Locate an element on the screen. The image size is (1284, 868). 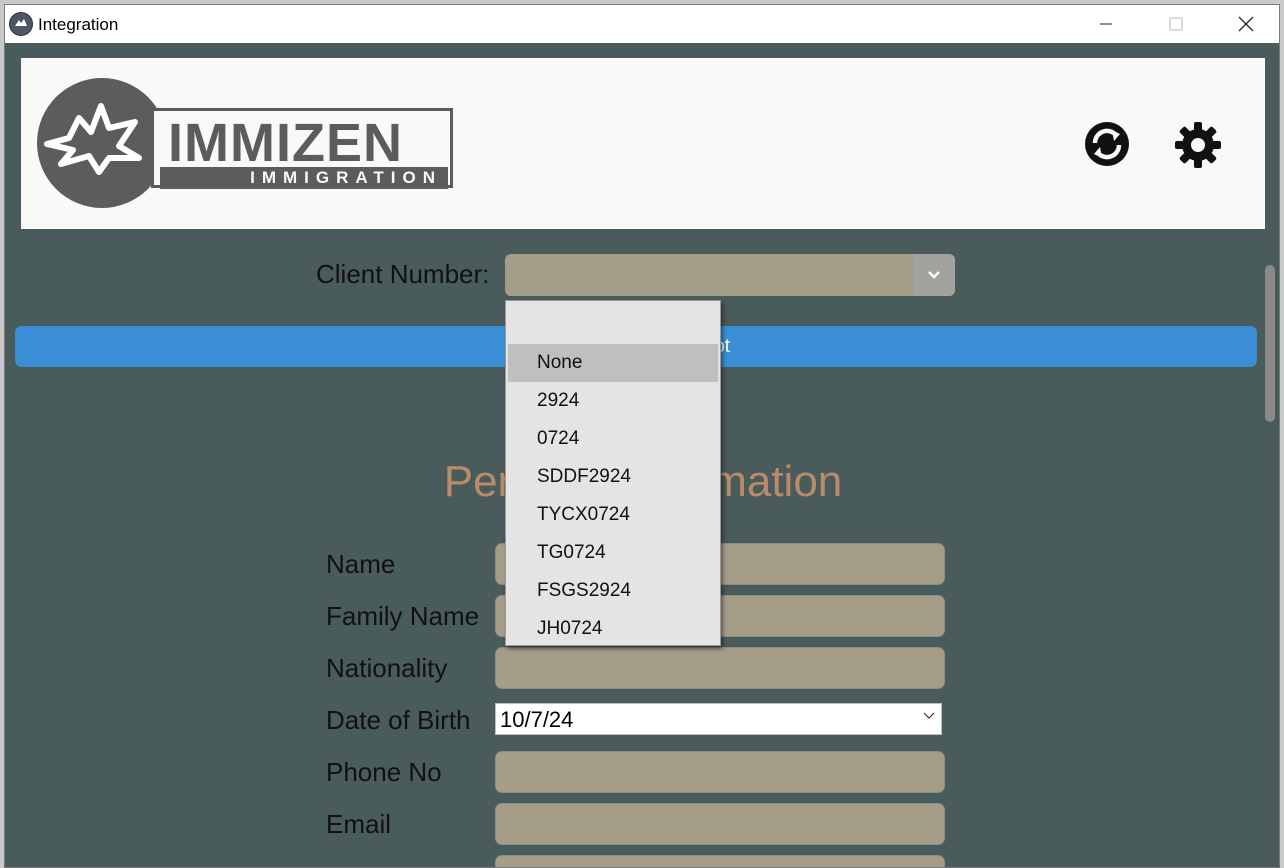
client-number-label: Client Number: is located at coordinates (403, 274).